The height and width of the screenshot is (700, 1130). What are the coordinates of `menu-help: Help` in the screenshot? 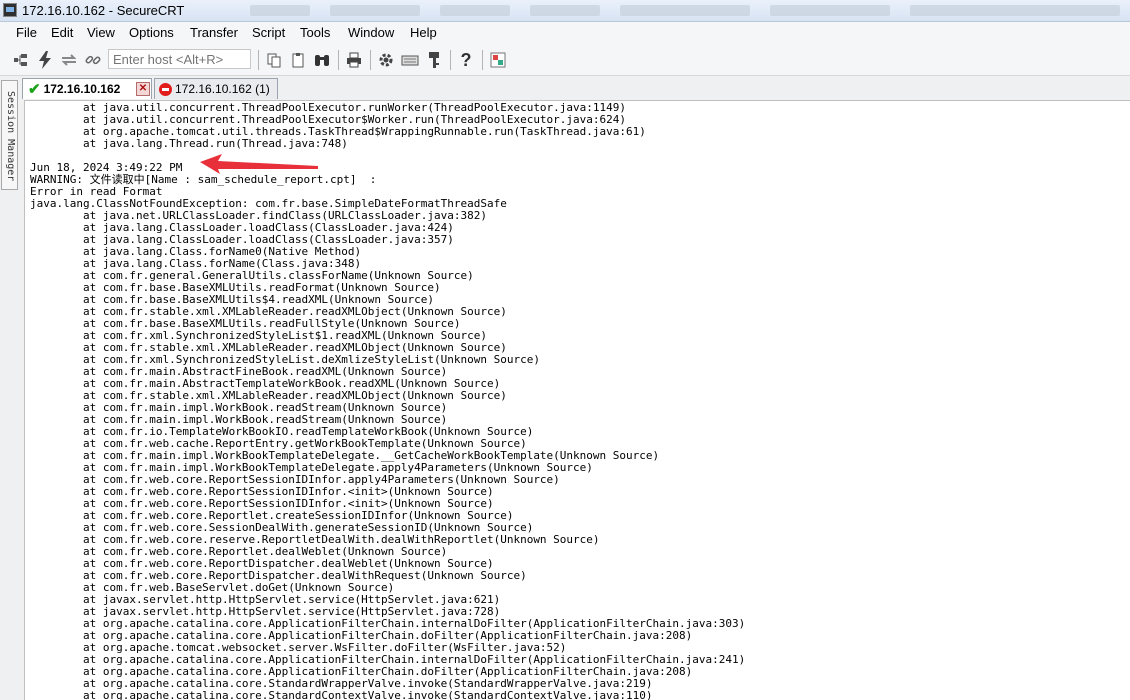 It's located at (423, 32).